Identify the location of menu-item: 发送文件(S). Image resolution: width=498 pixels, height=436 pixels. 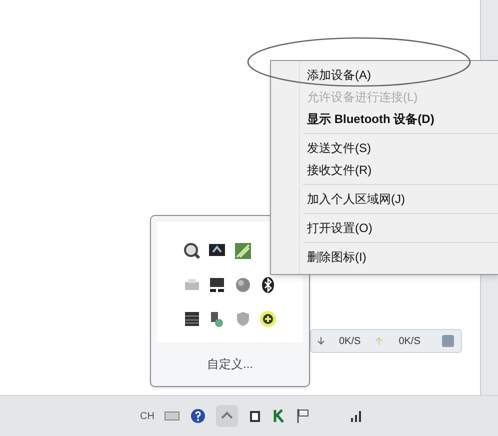
(384, 148).